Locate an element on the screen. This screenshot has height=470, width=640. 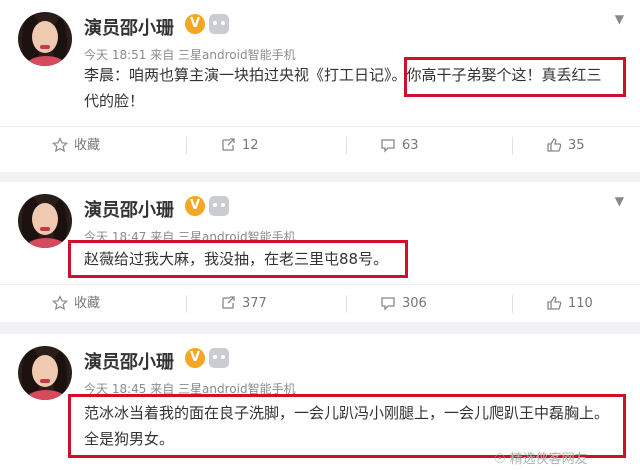
comment-count: 306 is located at coordinates (414, 303).